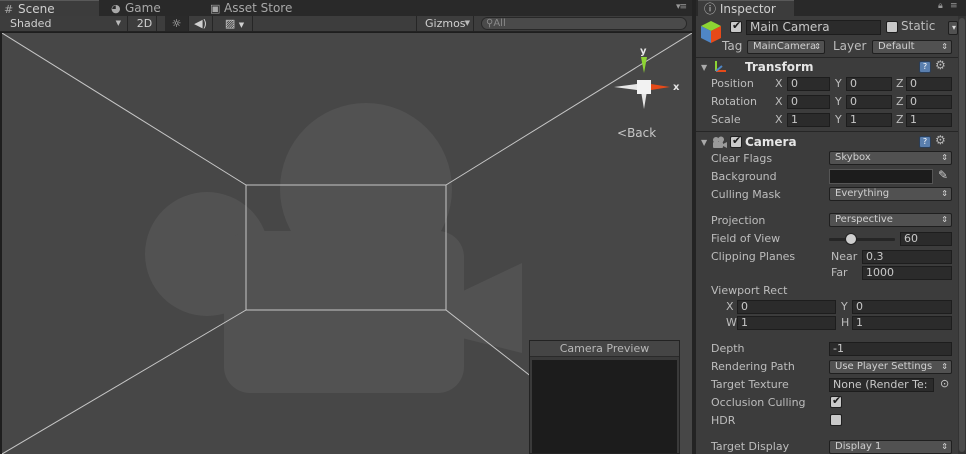 Image resolution: width=966 pixels, height=454 pixels. Describe the element at coordinates (881, 176) in the screenshot. I see `background-color-swatch` at that location.